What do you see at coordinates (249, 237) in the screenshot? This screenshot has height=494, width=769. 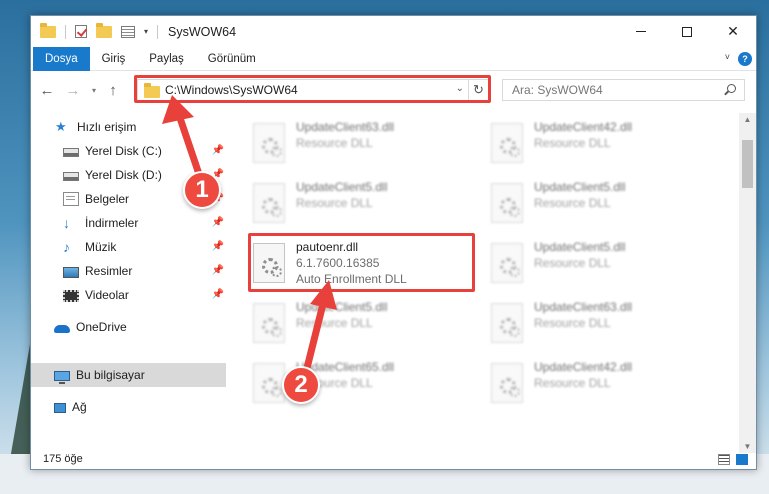 I see `annotation-arrows` at bounding box center [249, 237].